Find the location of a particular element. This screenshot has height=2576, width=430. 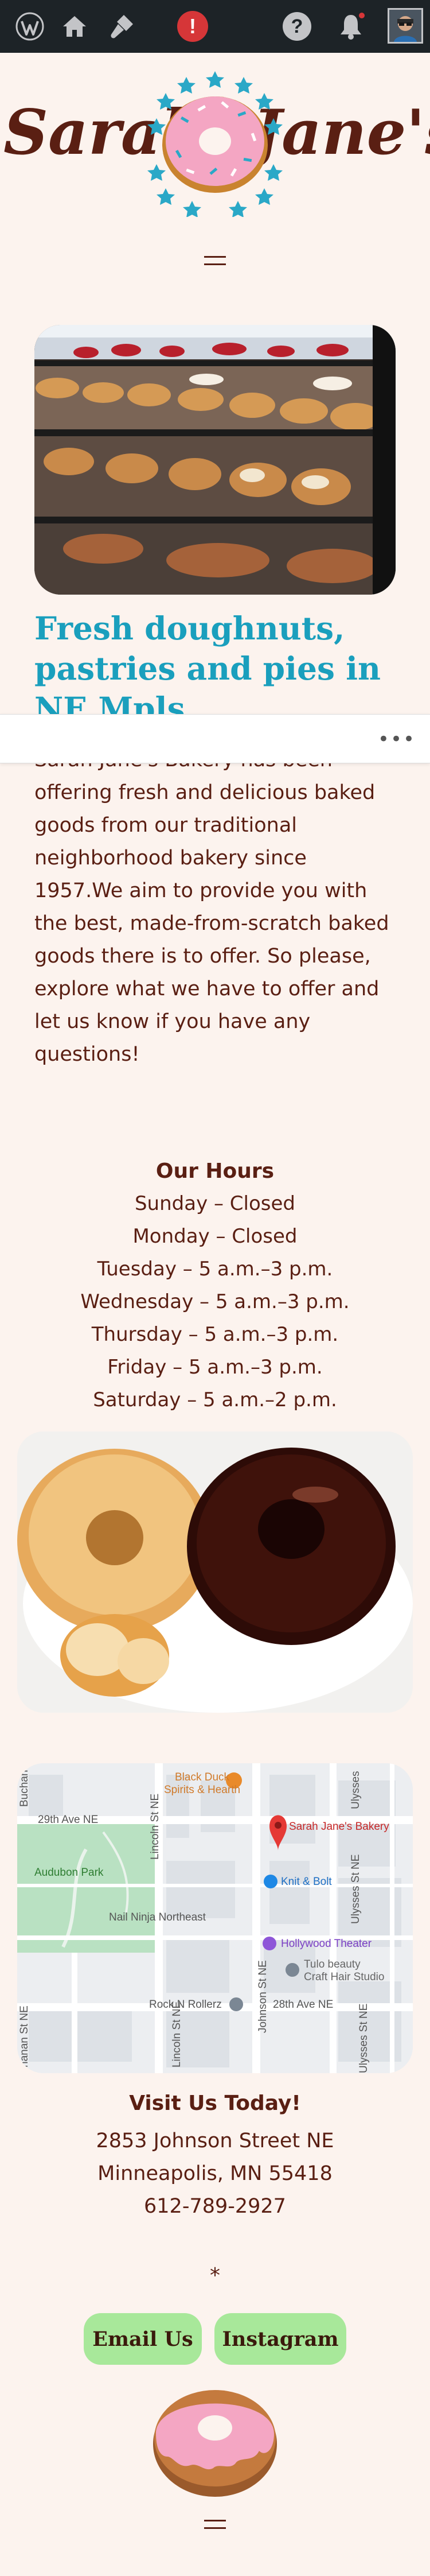

map-label-audubon: Audubon Park is located at coordinates (69, 1873).